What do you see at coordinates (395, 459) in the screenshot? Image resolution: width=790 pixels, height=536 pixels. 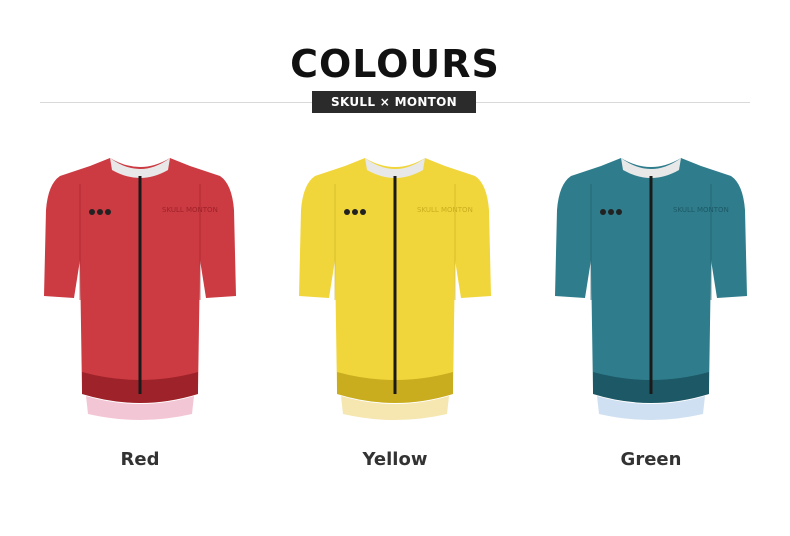 I see `colour-label-yellow: Yellow` at bounding box center [395, 459].